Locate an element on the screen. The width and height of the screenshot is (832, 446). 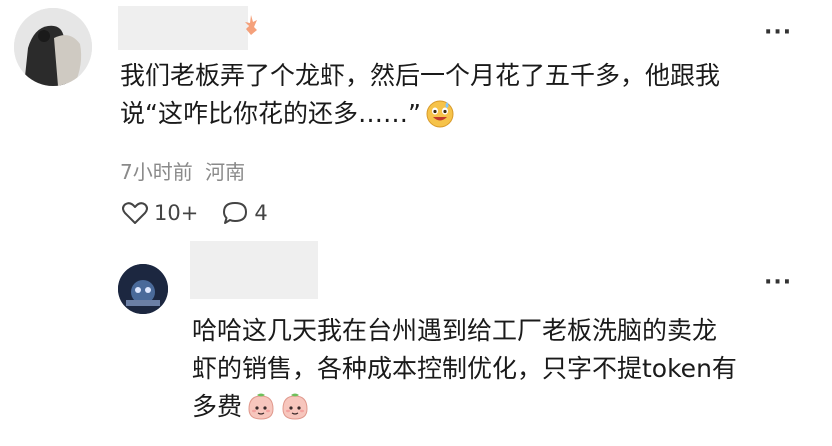
reply-text-line: 哈哈这几天我在台州遇到给工厂老板洗脑的卖龙 is located at coordinates (455, 330).